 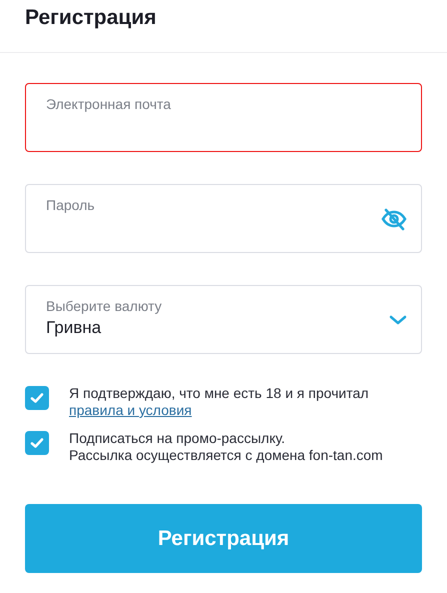 I want to click on email-field: Электронная почта, so click(x=223, y=117).